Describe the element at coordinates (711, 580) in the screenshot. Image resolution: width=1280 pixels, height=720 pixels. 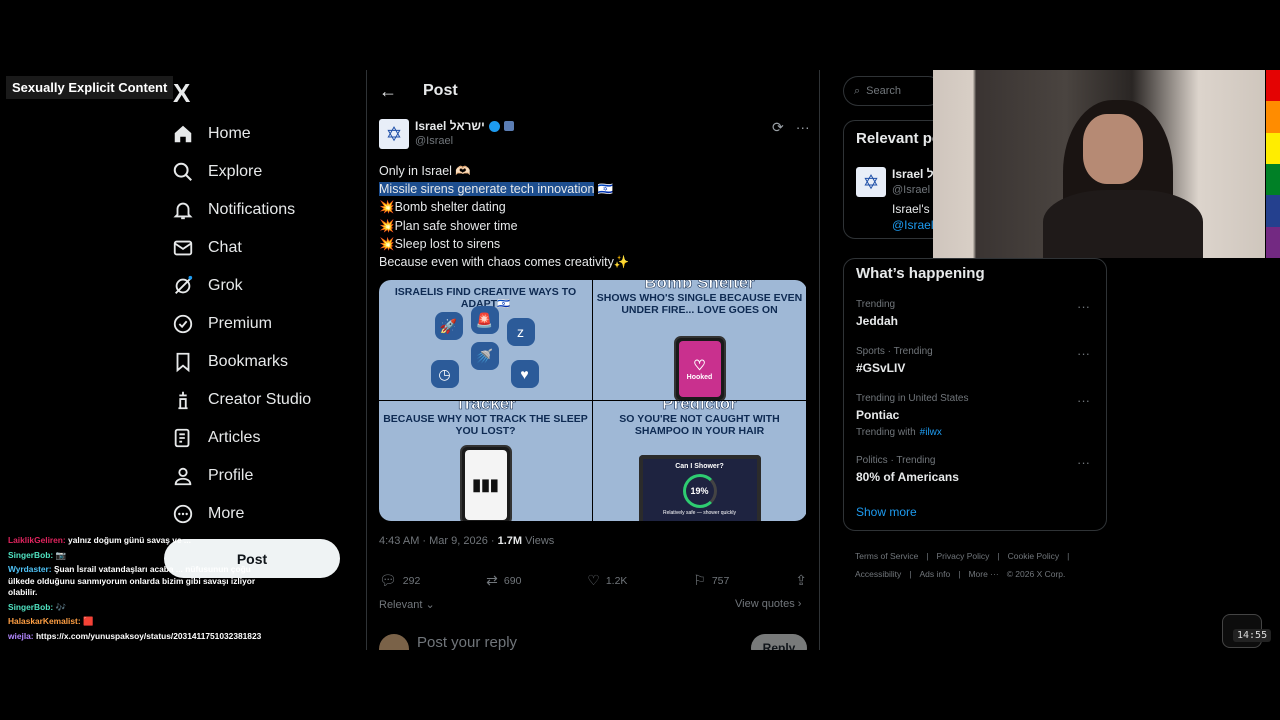
I see `bookmark-button: ⚐ 757` at that location.